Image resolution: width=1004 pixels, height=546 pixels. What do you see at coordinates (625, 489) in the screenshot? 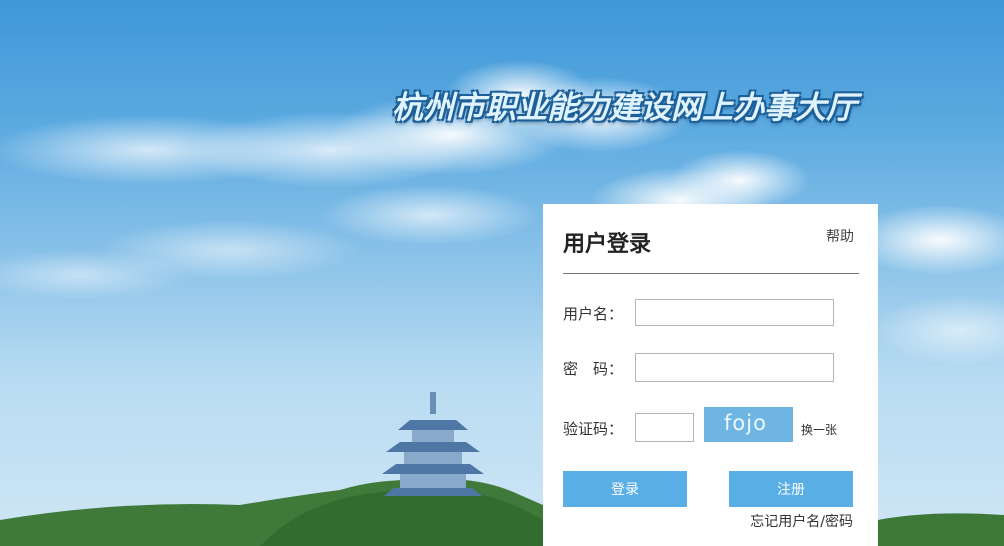
I see `login-button: 登录` at bounding box center [625, 489].